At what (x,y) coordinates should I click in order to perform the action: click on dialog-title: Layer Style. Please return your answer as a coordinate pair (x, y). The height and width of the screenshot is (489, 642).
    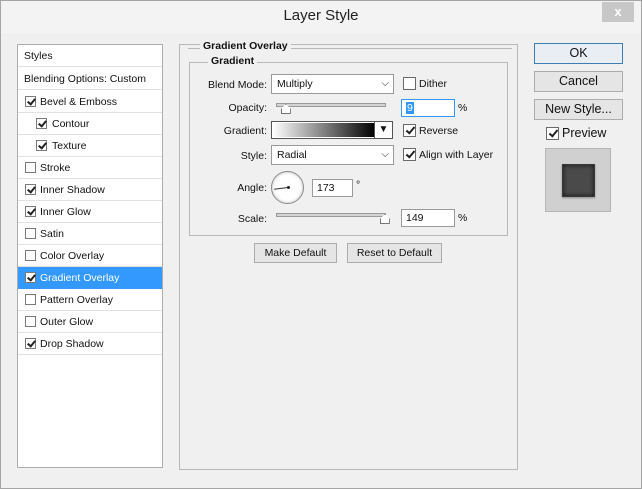
    Looking at the image, I should click on (321, 15).